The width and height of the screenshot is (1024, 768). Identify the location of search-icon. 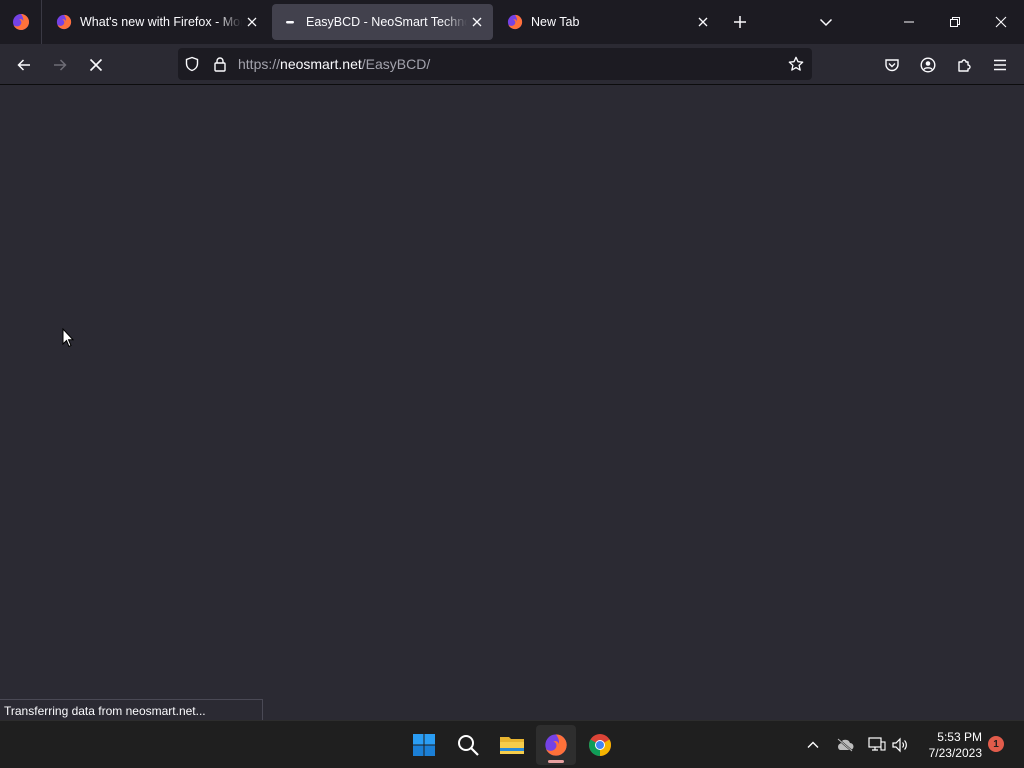
(468, 745).